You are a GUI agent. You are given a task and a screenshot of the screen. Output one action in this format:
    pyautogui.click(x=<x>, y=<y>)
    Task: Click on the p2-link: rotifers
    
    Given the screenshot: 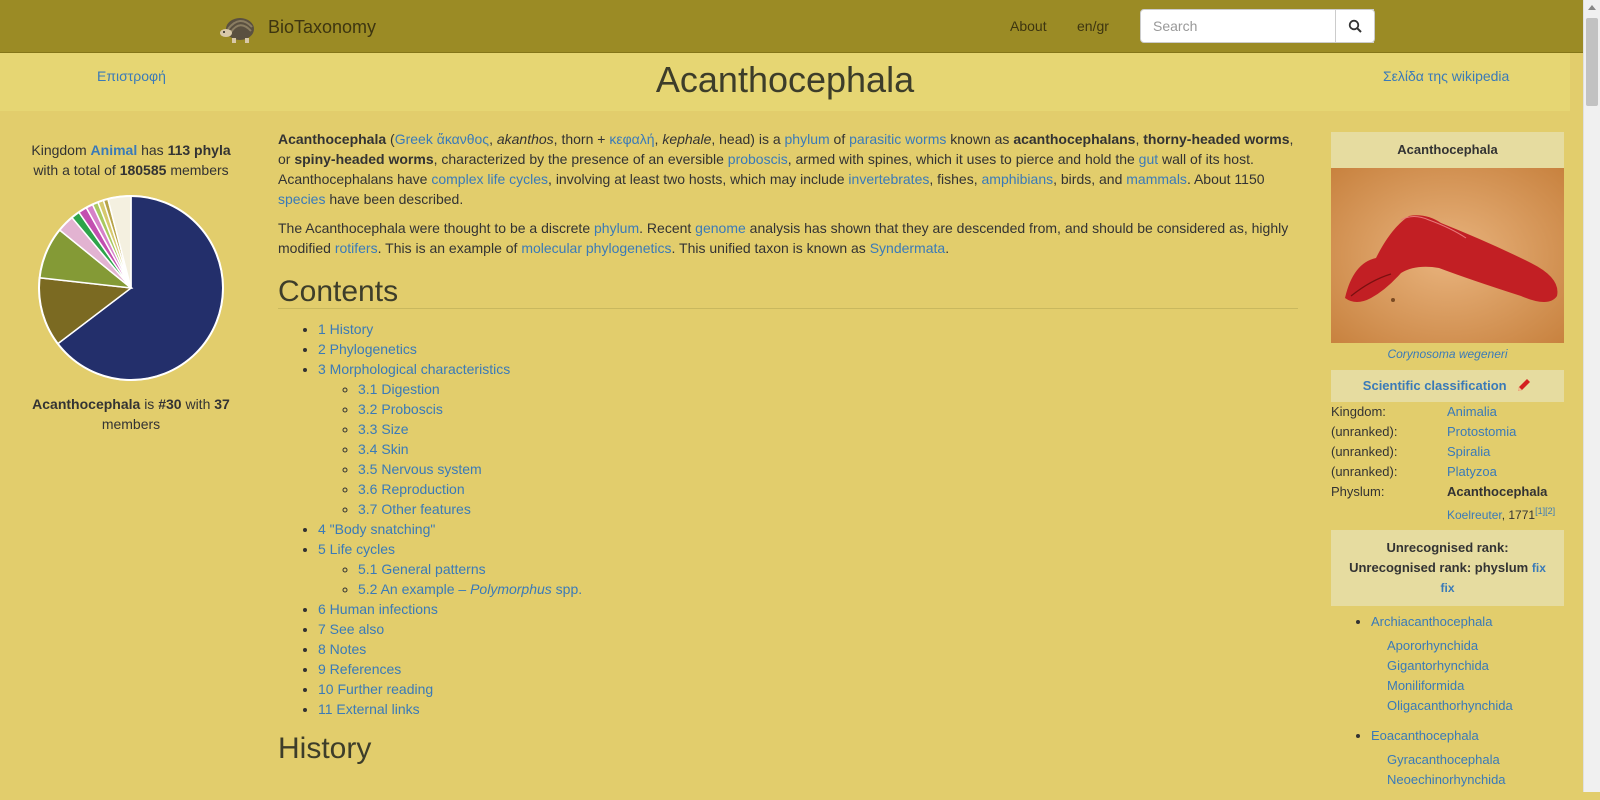 What is the action you would take?
    pyautogui.click(x=356, y=248)
    